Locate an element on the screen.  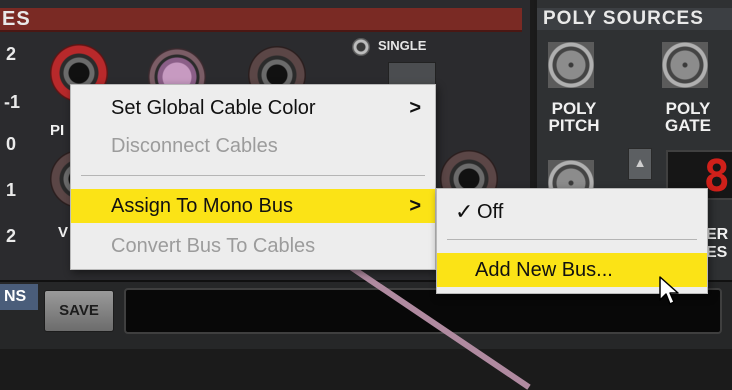
menu-item-set-global-cable-color: Set Global Cable Color > is located at coordinates (253, 108).